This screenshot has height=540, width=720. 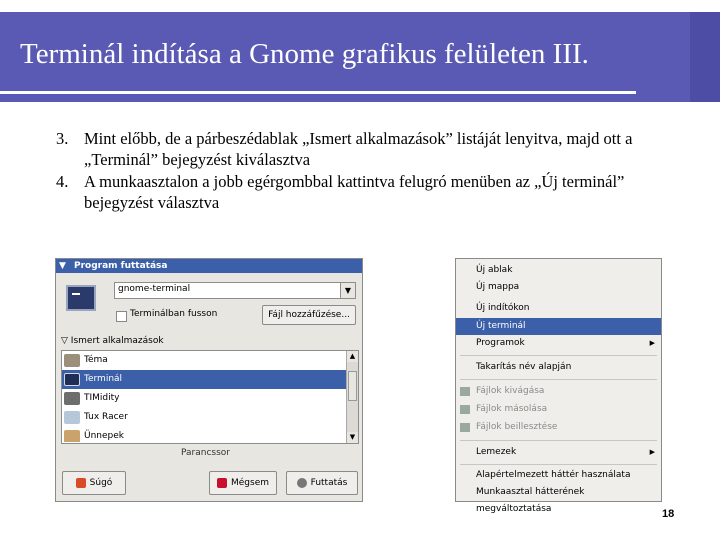 What do you see at coordinates (501, 326) in the screenshot?
I see `menu-item-label: Új terminál` at bounding box center [501, 326].